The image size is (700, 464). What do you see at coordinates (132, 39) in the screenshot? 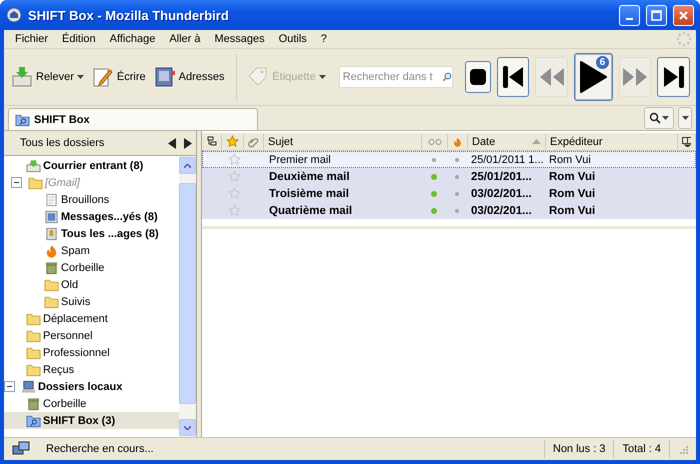
I see `menu-item: Affichage` at bounding box center [132, 39].